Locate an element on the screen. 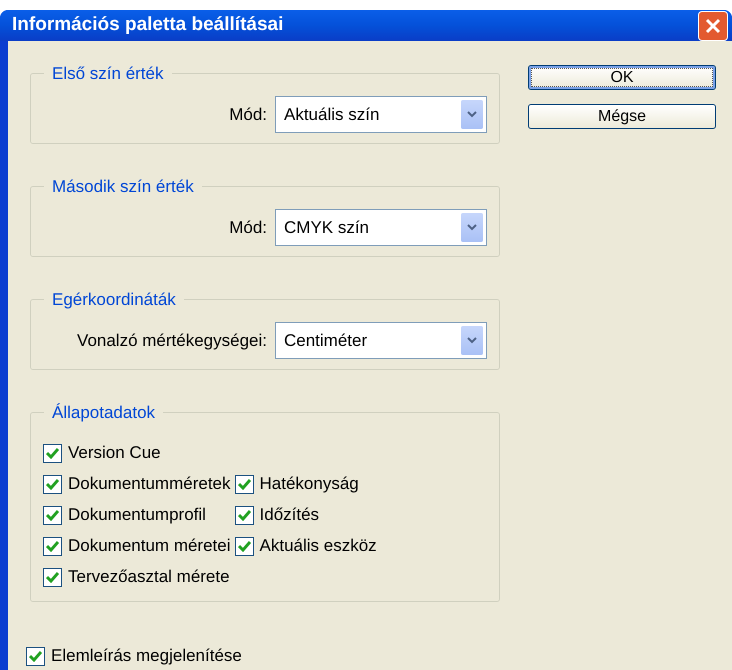 The image size is (732, 670). close-icon is located at coordinates (713, 26).